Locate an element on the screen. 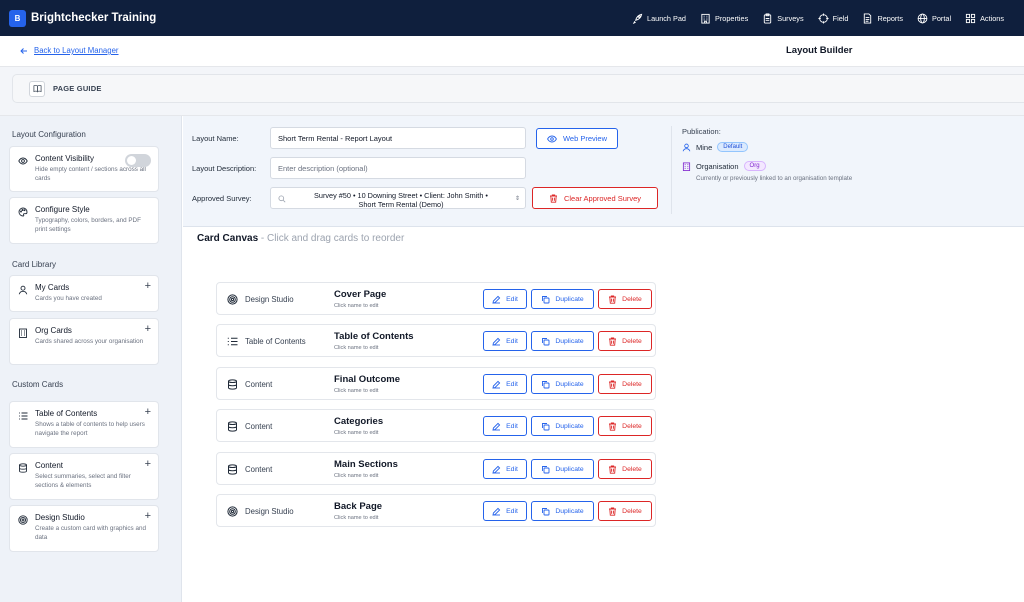 The image size is (1024, 602). card-type-label: Content is located at coordinates (259, 384).